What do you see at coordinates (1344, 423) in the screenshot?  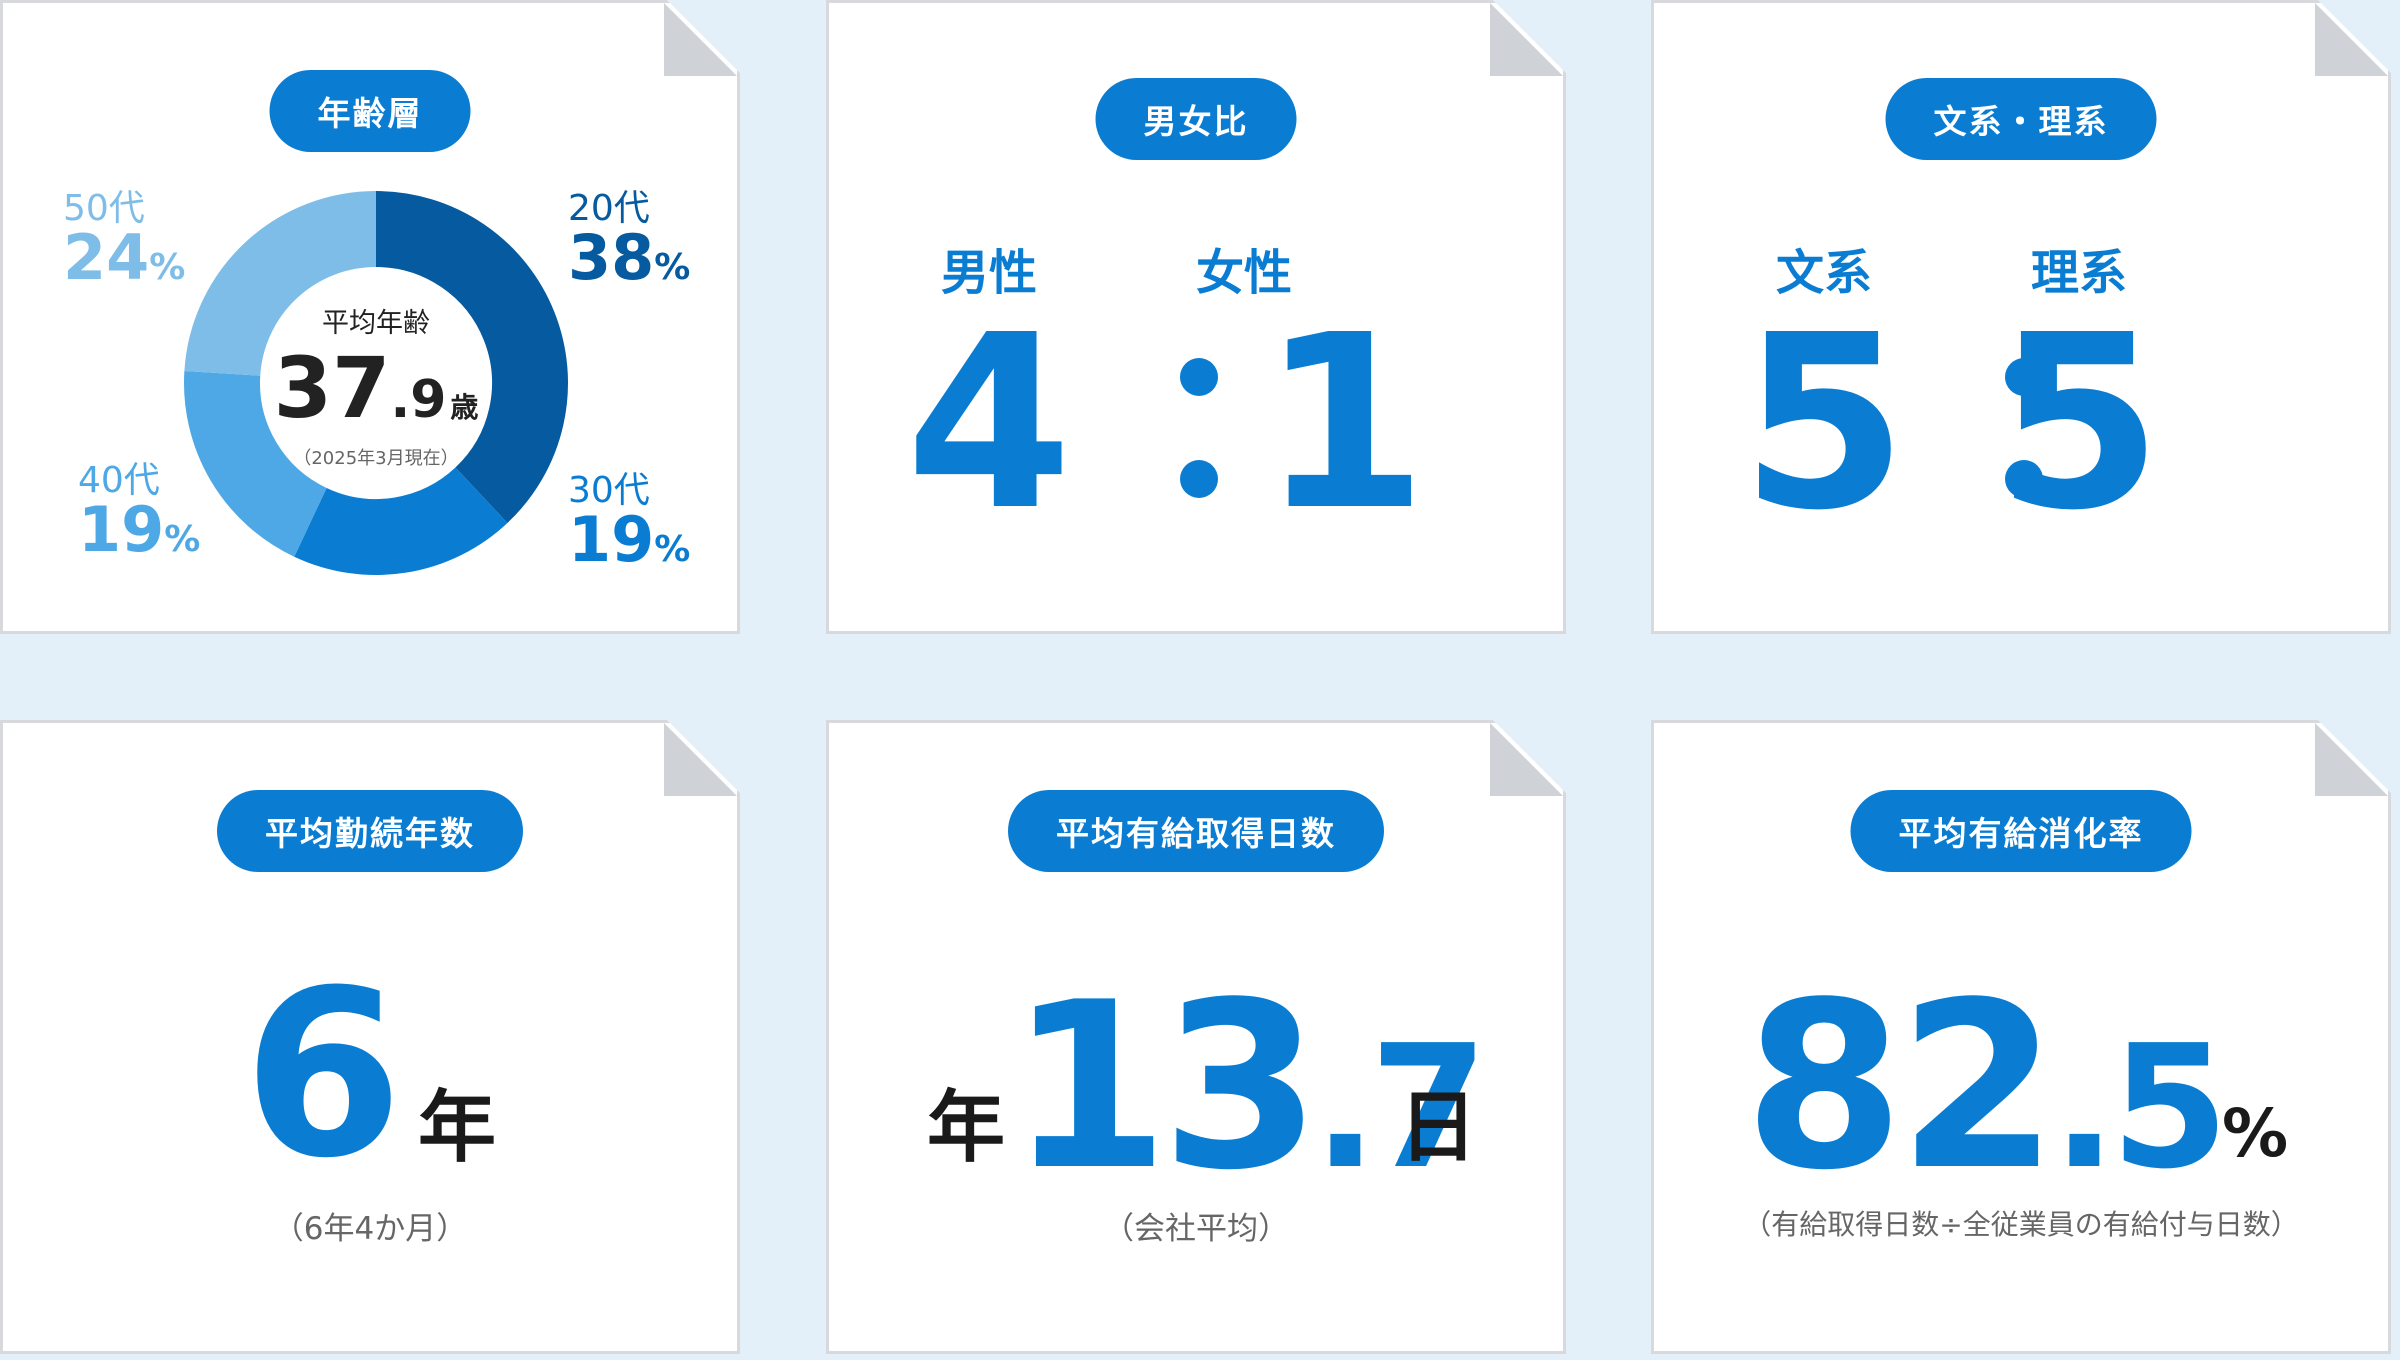 I see `female-ratio-value: 1` at bounding box center [1344, 423].